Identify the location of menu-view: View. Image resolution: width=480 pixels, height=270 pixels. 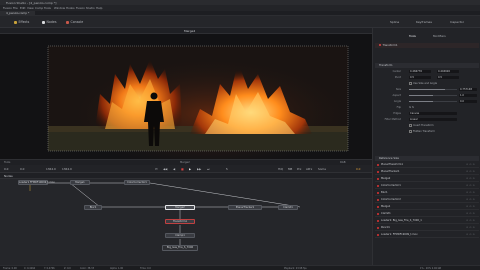
(30, 8).